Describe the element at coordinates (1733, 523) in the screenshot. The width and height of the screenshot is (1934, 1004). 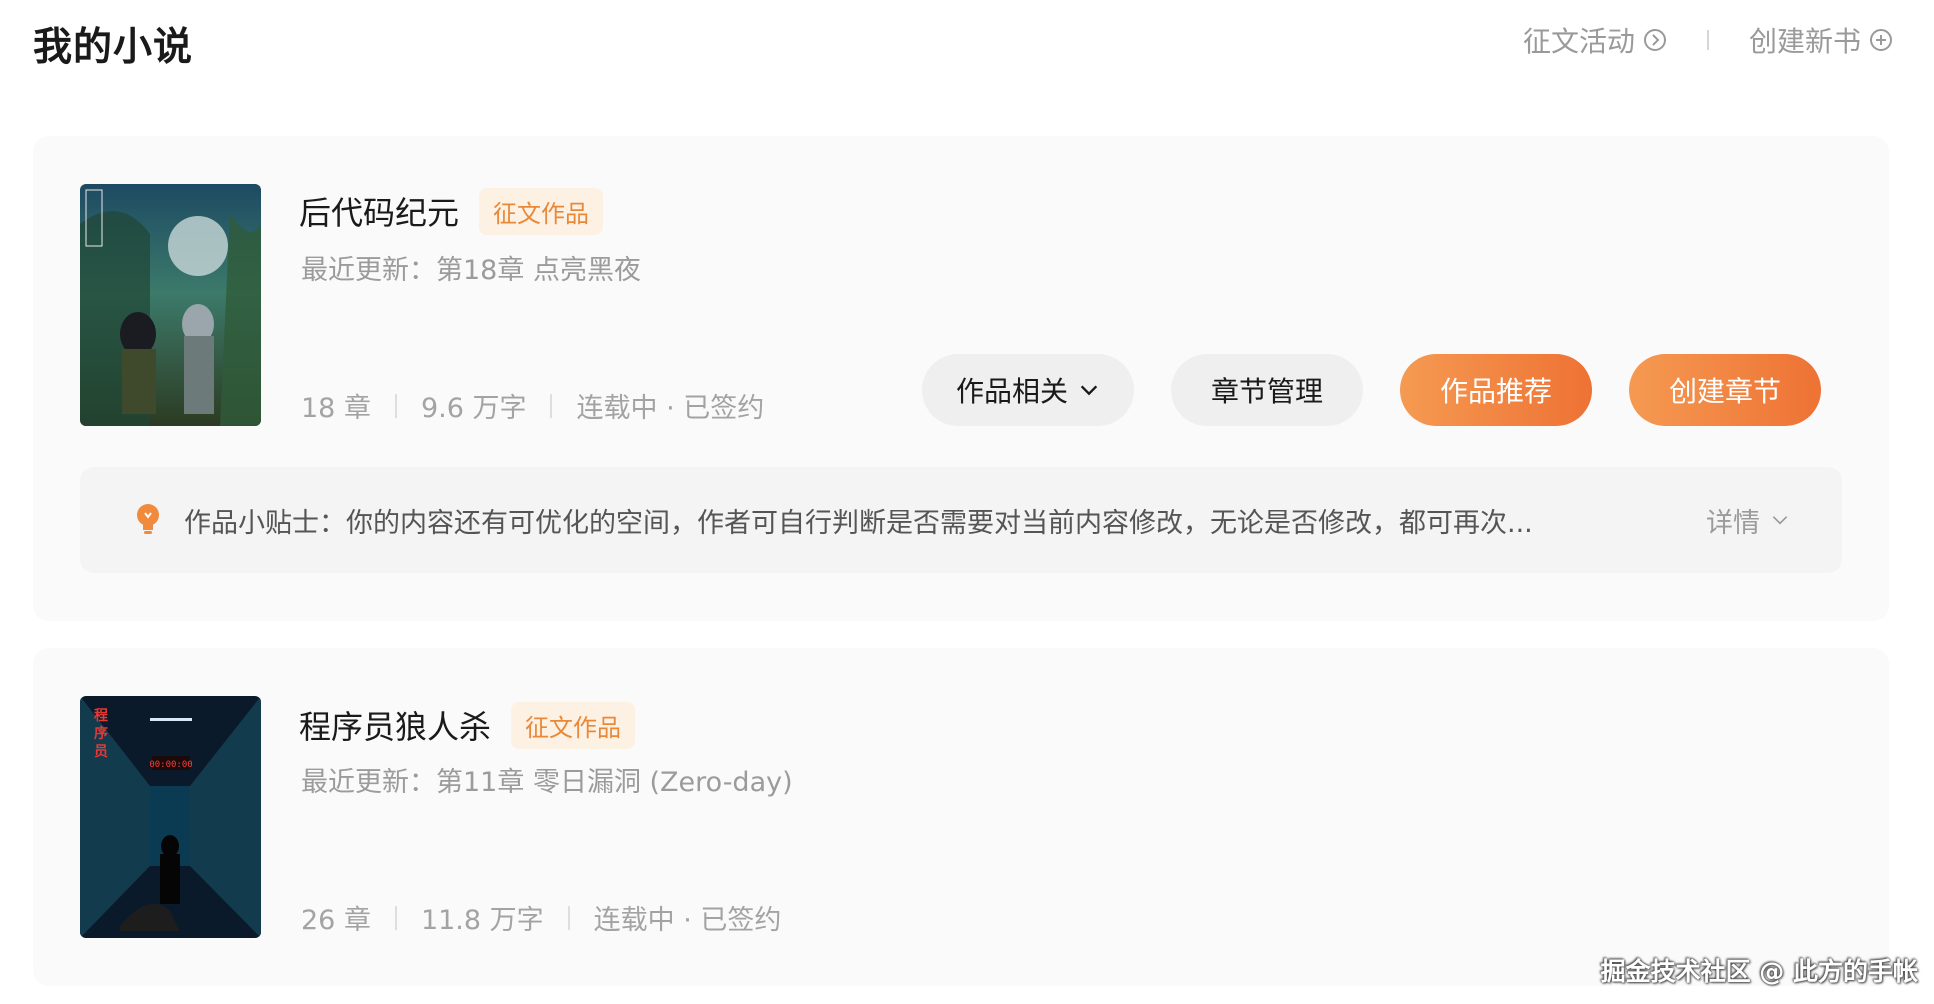
I see `tip-detail-label: 详情` at that location.